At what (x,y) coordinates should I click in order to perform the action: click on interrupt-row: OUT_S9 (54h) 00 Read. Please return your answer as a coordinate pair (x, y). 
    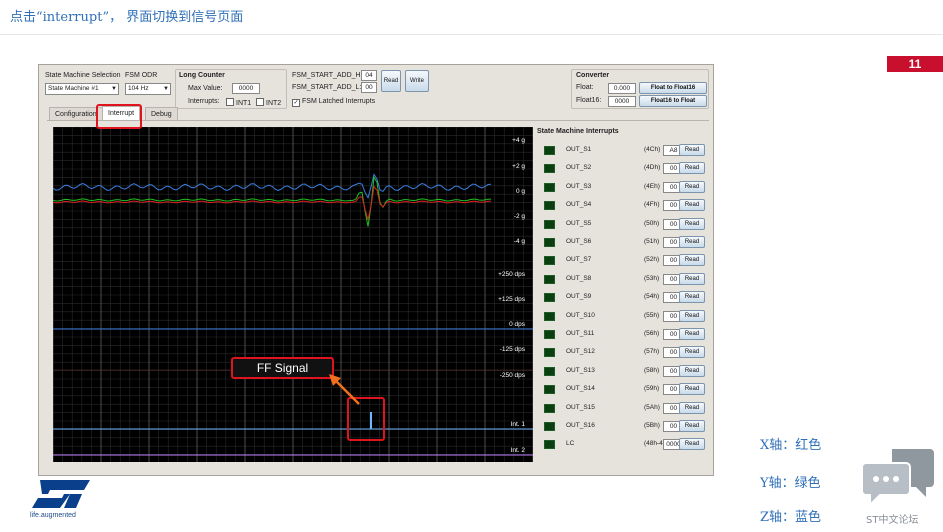
    Looking at the image, I should click on (621, 299).